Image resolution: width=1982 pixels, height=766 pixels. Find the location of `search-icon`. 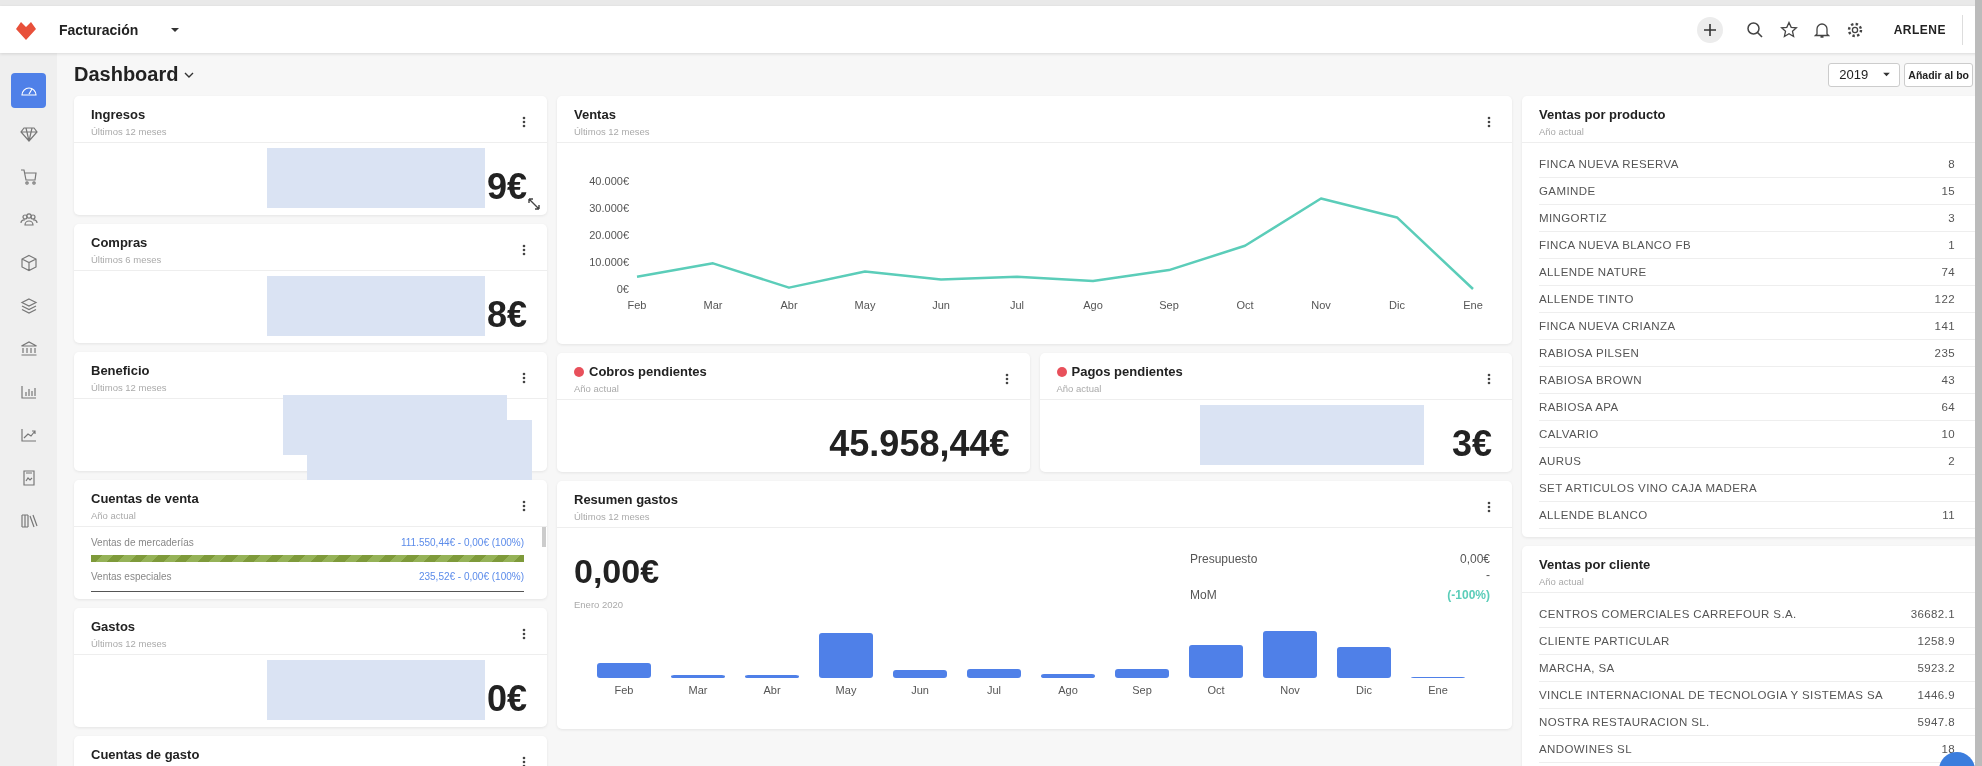

search-icon is located at coordinates (1754, 29).